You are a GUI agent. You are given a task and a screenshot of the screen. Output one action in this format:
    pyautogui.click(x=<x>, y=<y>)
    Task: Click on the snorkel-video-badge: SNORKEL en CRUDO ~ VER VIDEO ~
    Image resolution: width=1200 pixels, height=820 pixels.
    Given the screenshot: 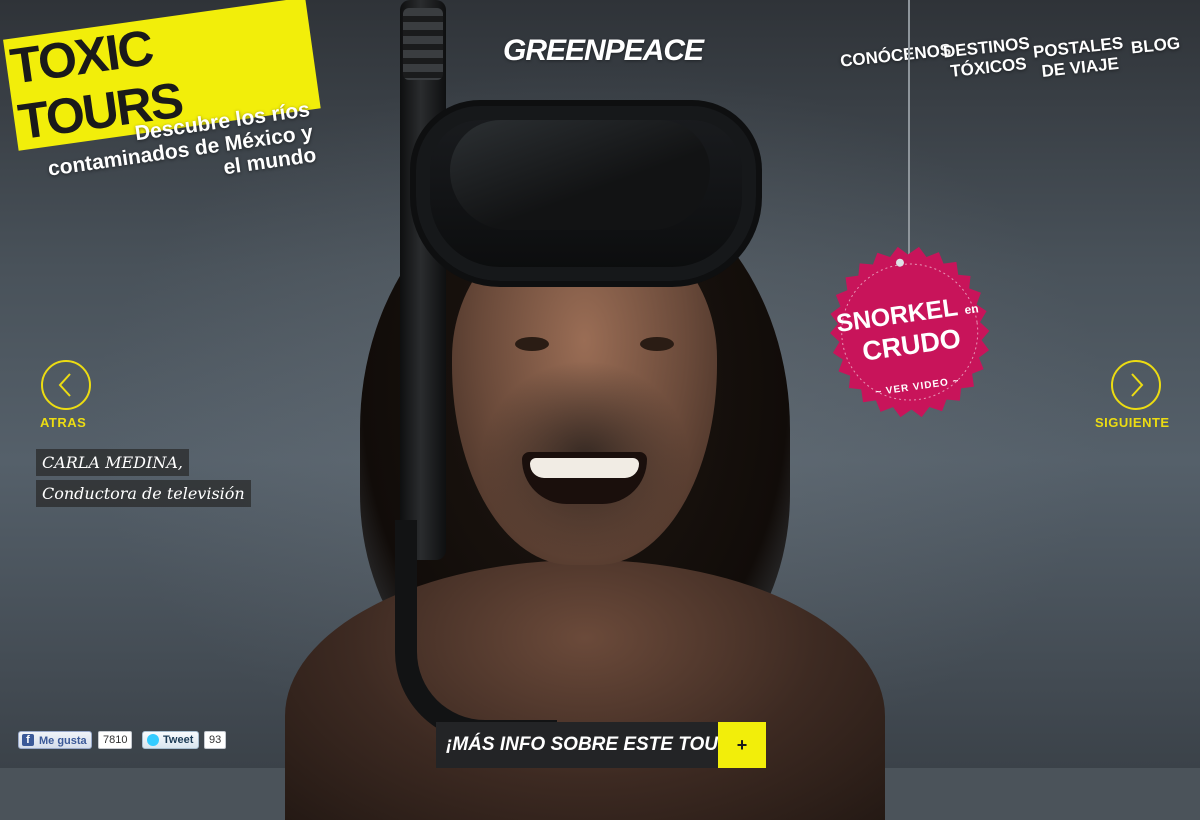 What is the action you would take?
    pyautogui.click(x=910, y=334)
    